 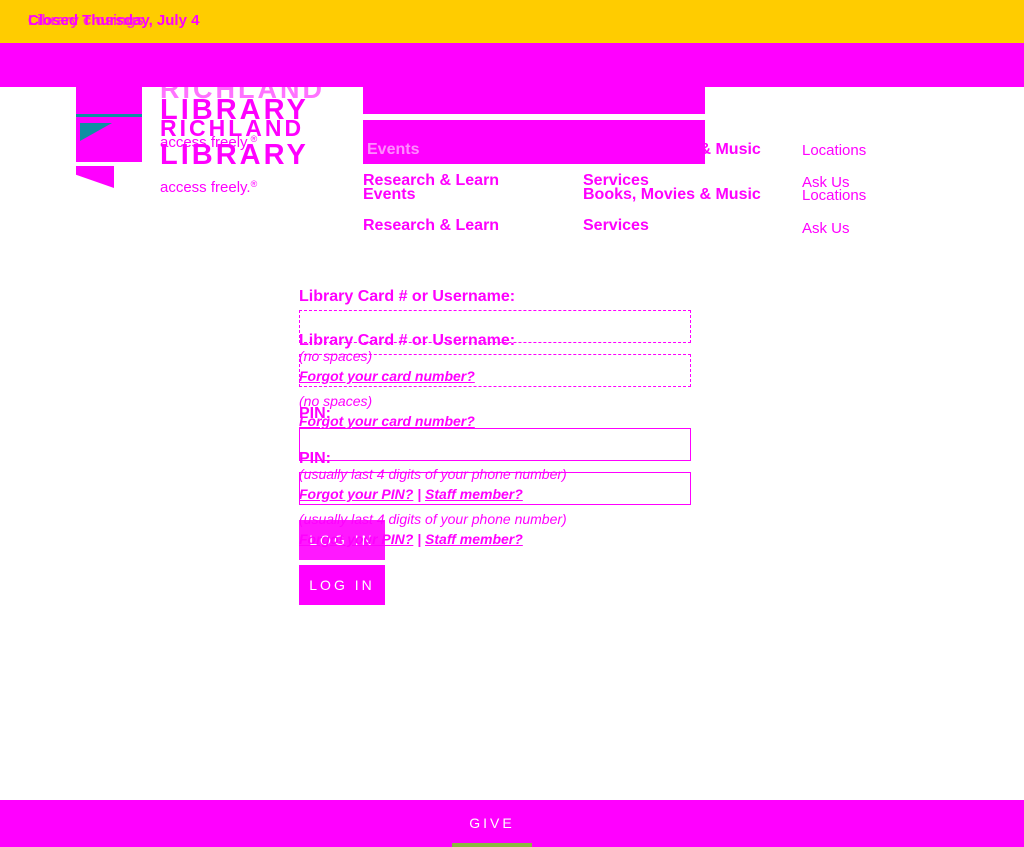 I want to click on logo-triangle-icon, so click(x=96, y=132).